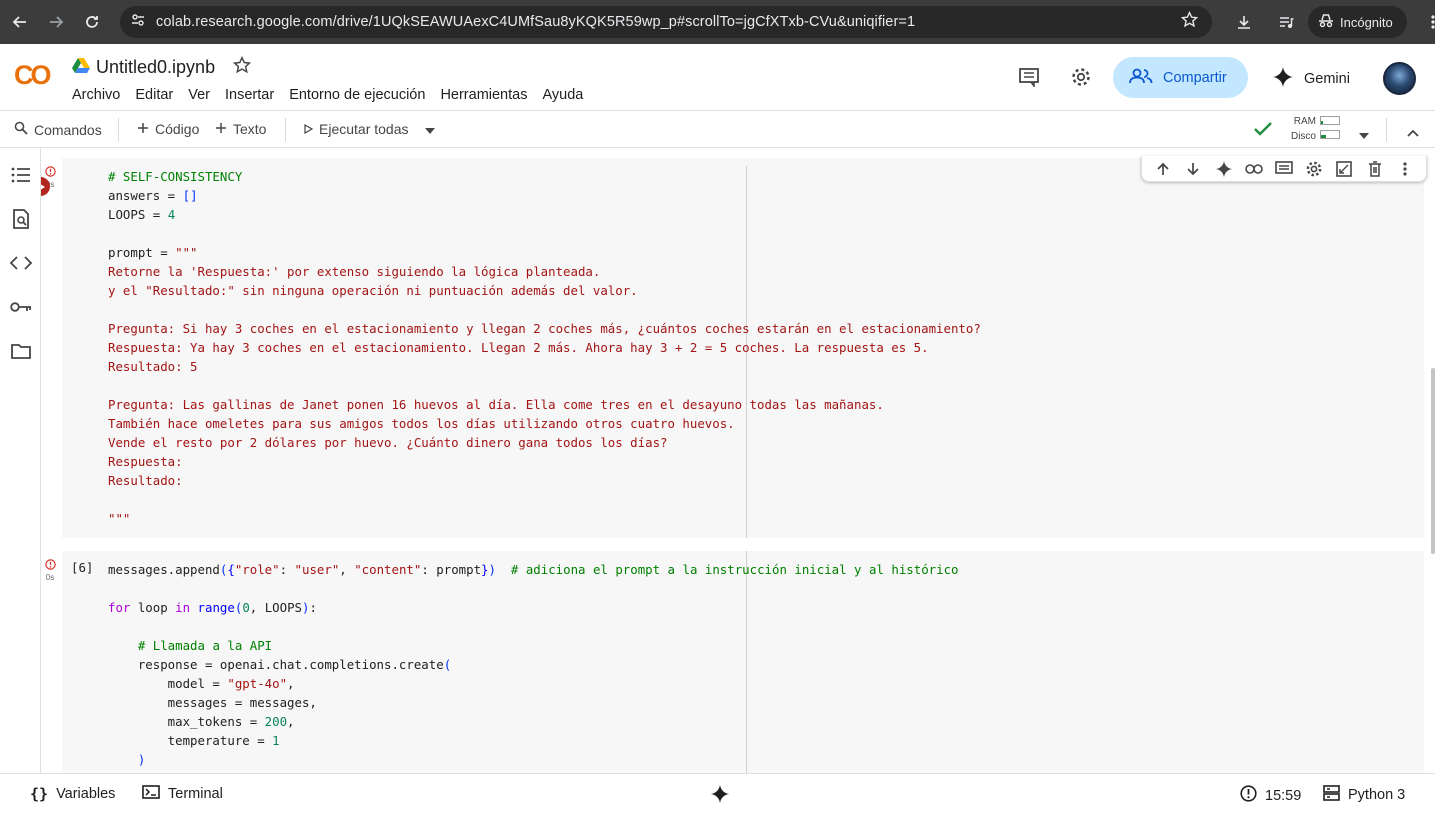  I want to click on arrow-up-icon, so click(1163, 169).